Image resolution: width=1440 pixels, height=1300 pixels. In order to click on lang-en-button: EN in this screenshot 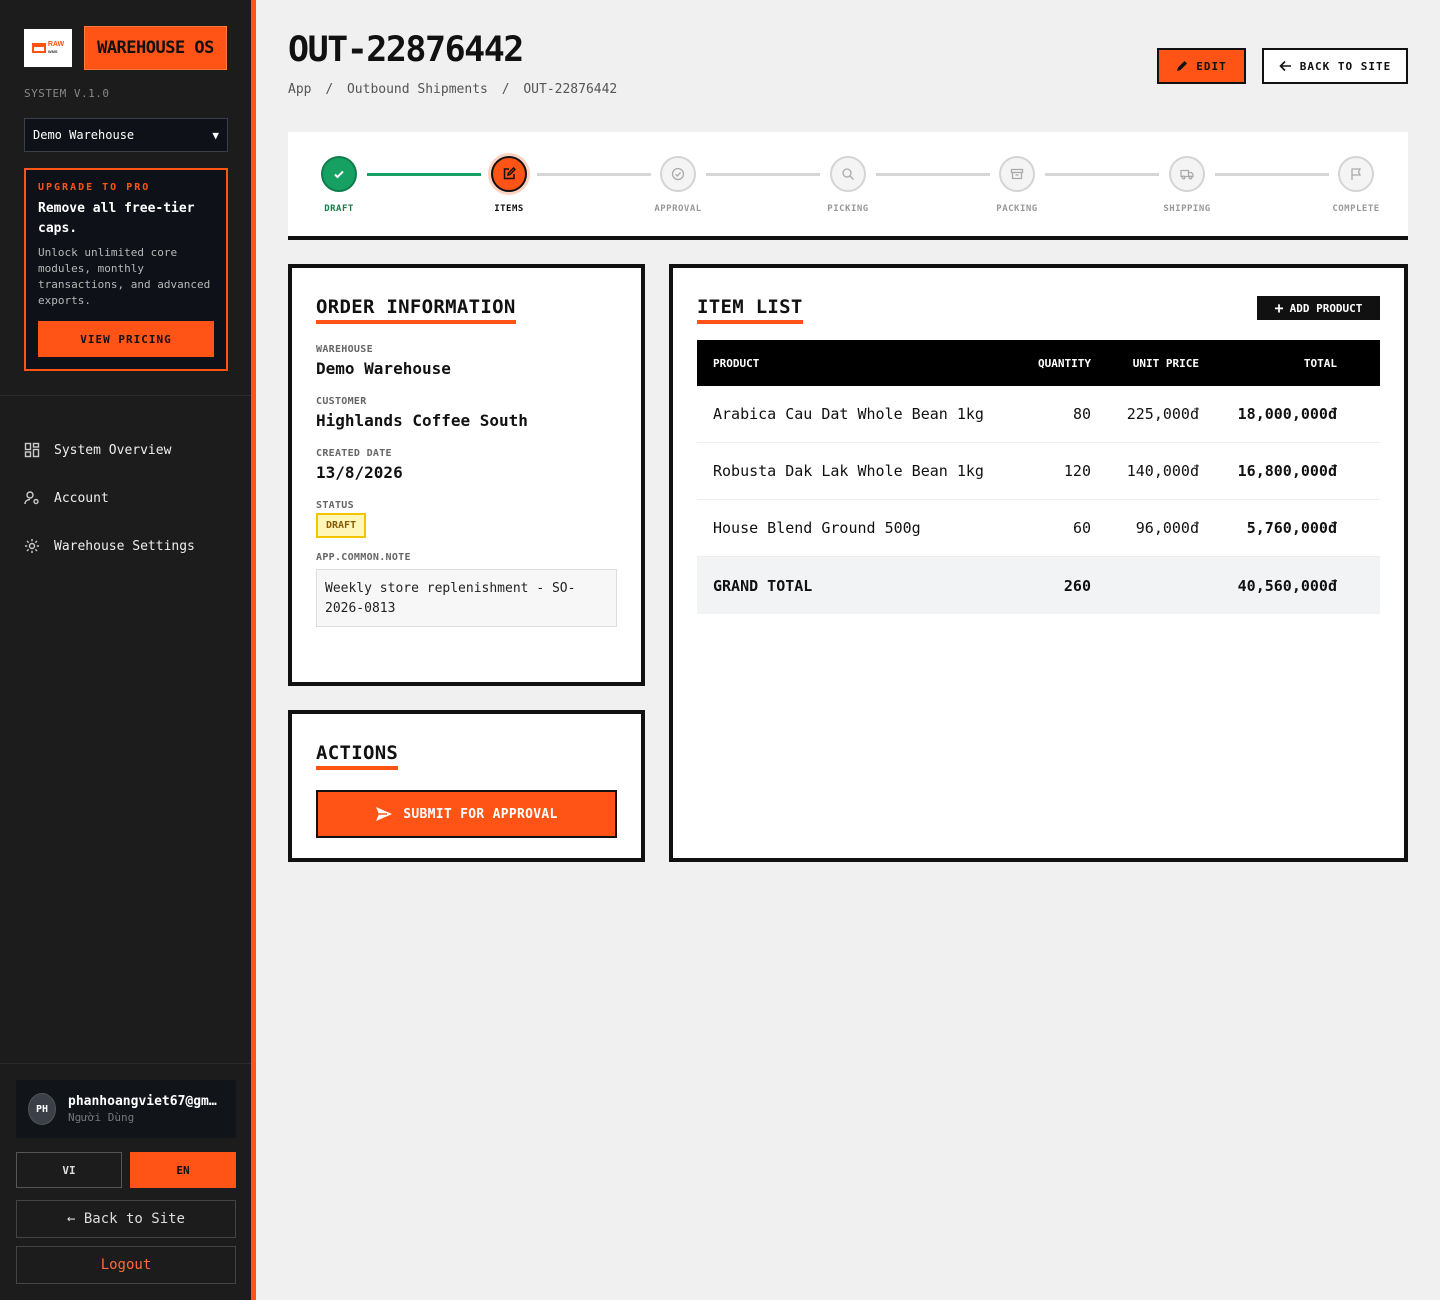, I will do `click(183, 1170)`.